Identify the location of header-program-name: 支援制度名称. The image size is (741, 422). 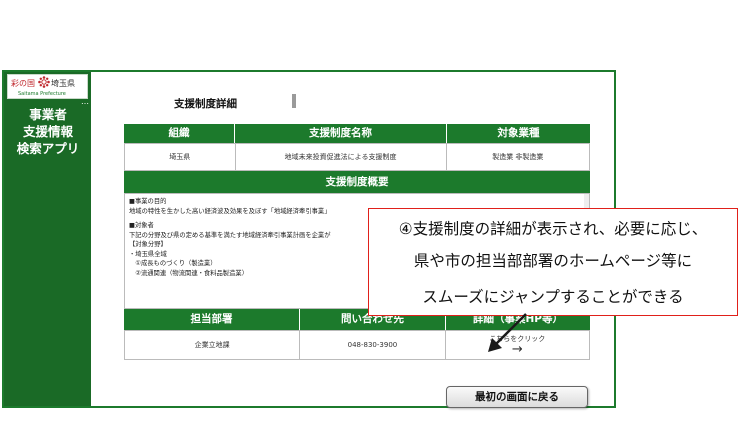
(341, 133).